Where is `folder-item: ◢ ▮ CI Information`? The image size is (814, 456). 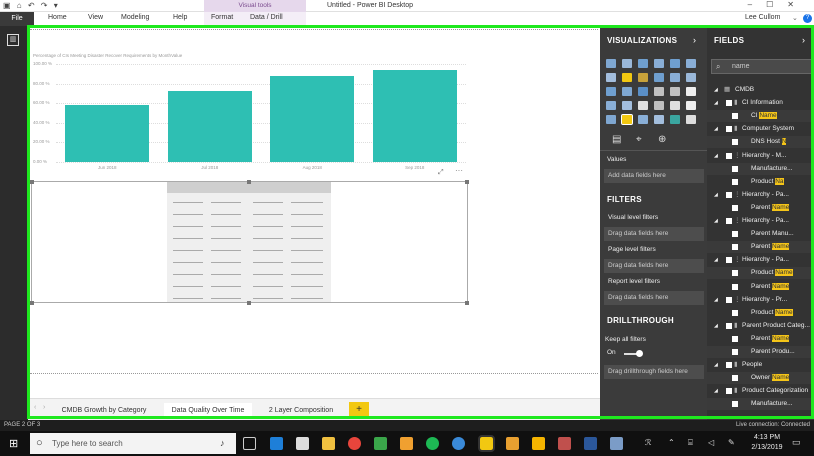 folder-item: ◢ ▮ CI Information is located at coordinates (760, 103).